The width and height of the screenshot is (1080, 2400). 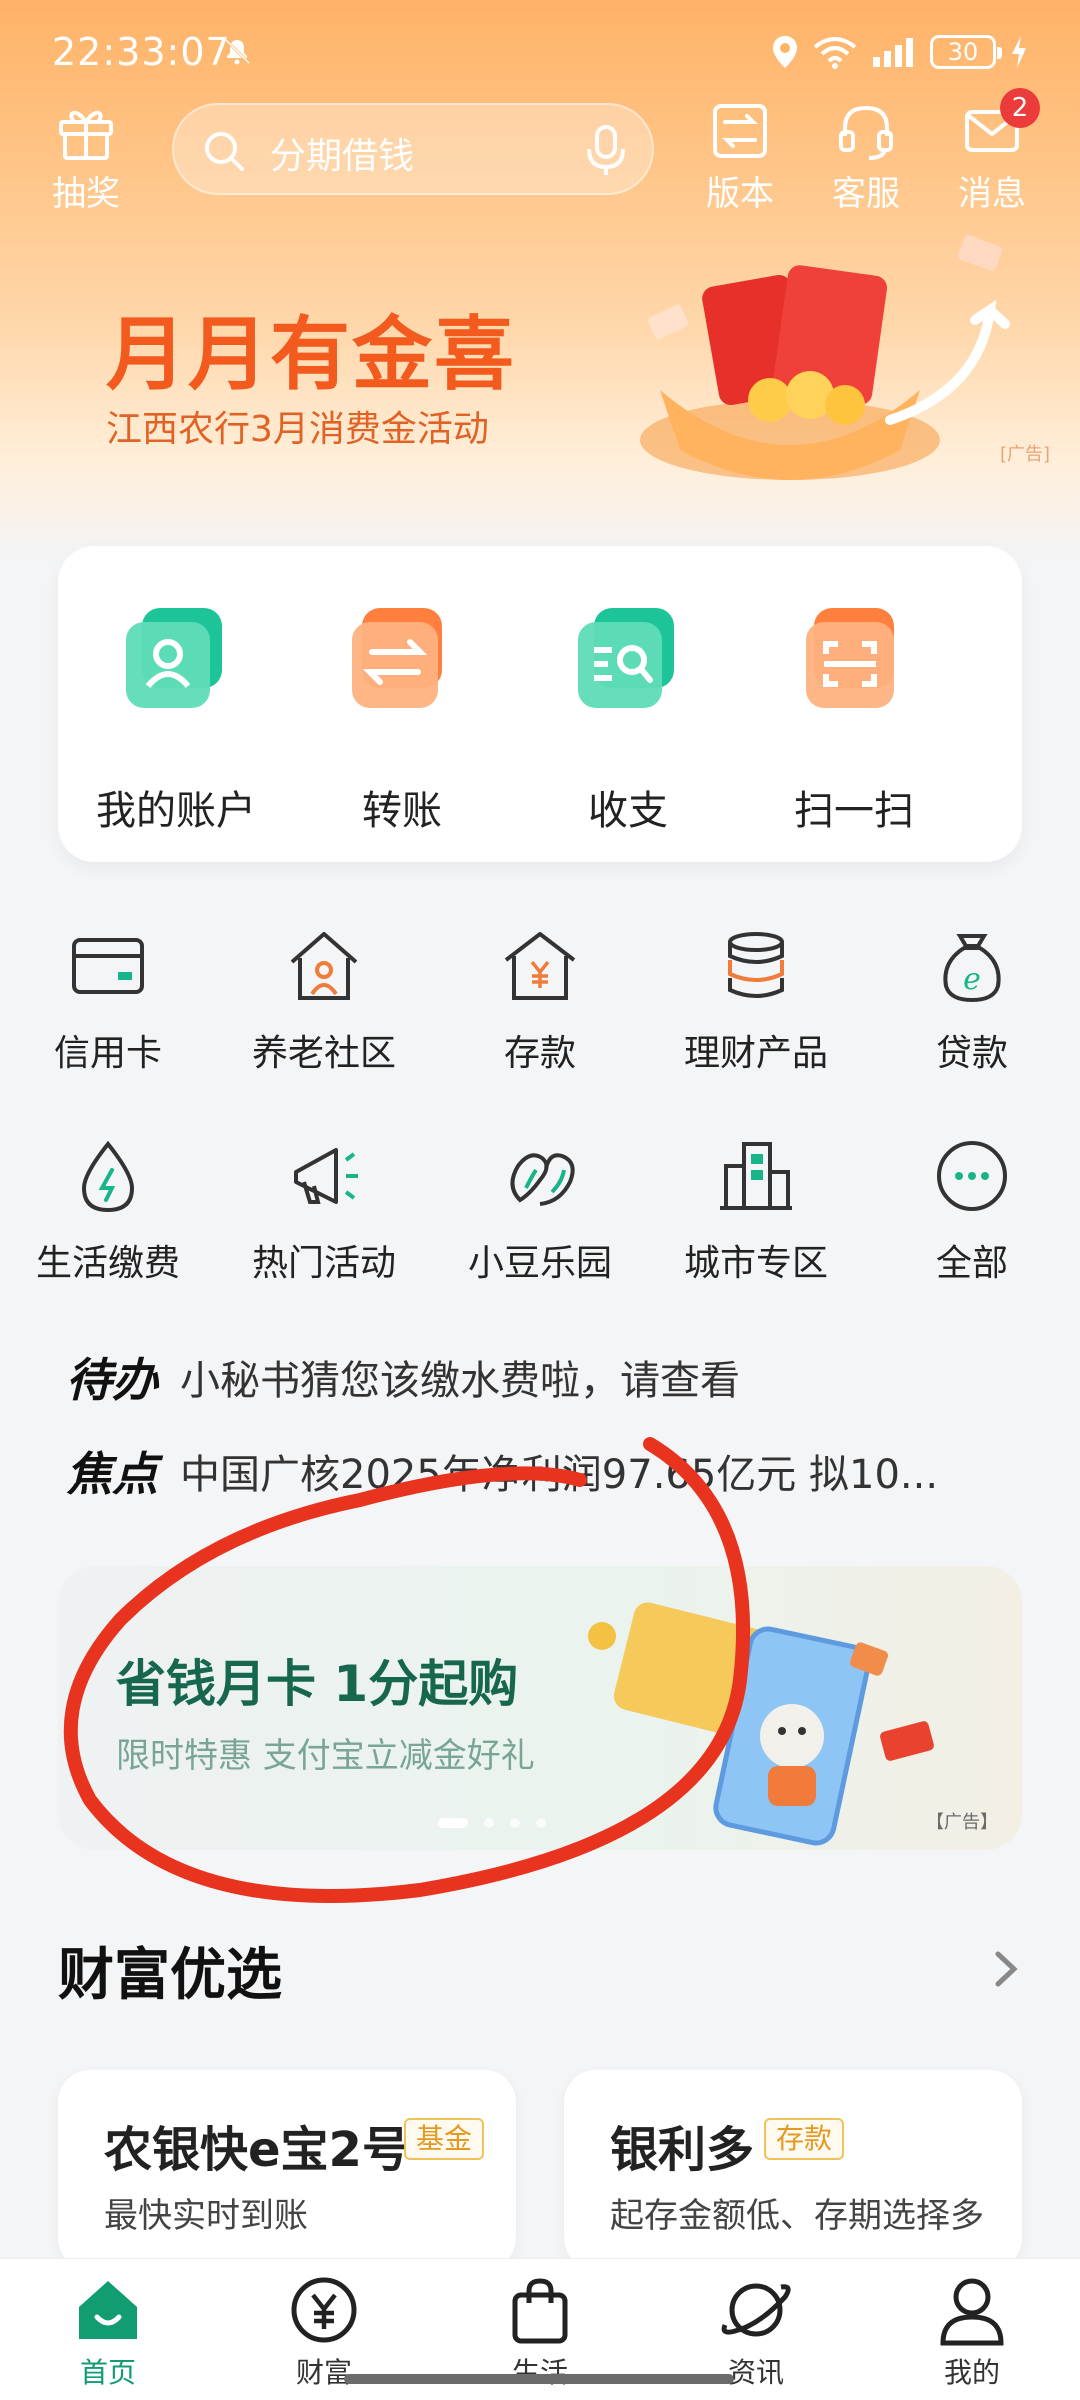 I want to click on banner-ad-label: [广告], so click(x=1024, y=454).